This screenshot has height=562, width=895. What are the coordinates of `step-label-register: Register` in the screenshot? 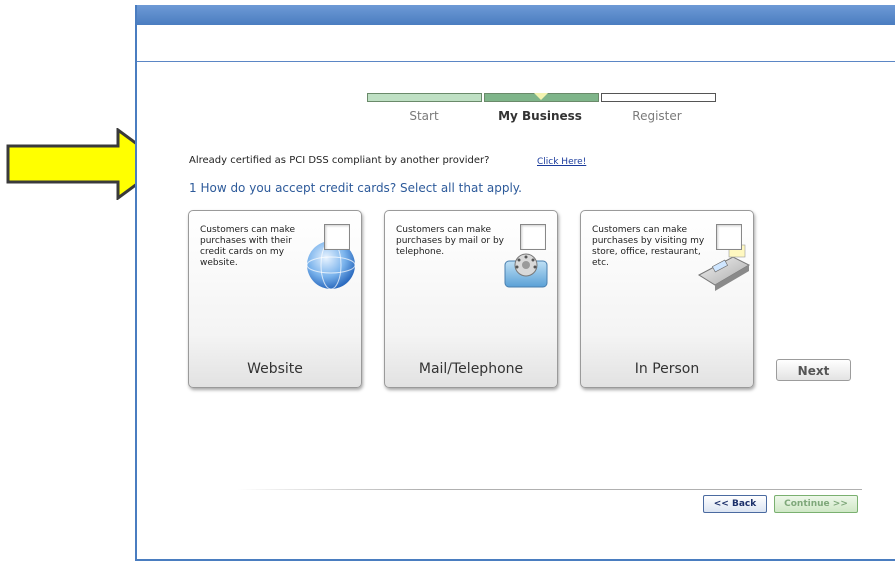 It's located at (657, 116).